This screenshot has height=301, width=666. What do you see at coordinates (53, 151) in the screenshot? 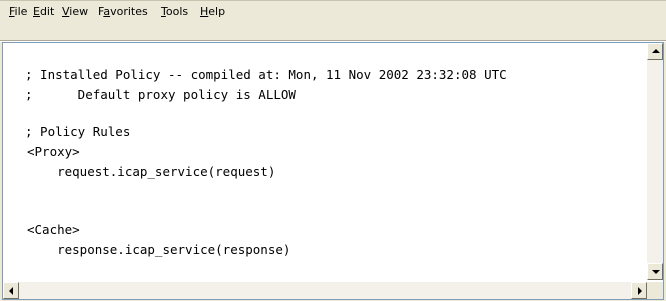
I see `proxy-tag-line: <Proxy>` at bounding box center [53, 151].